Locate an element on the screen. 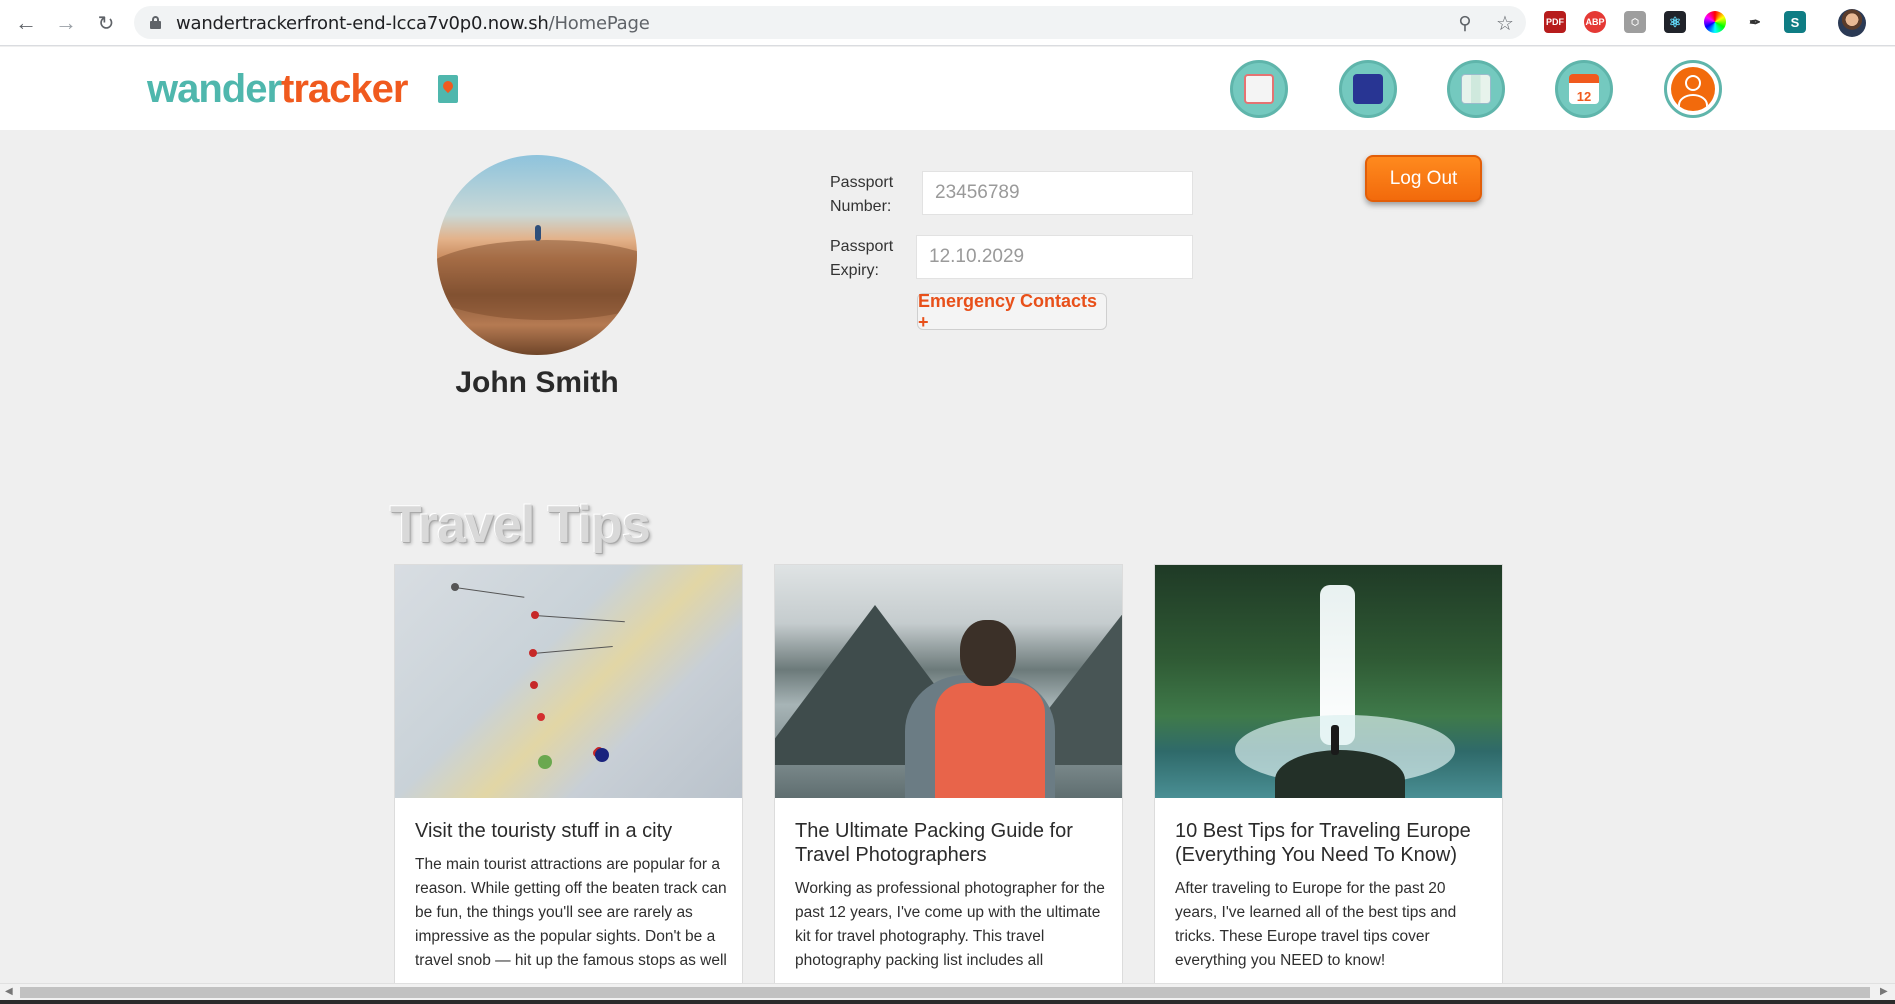 This screenshot has width=1895, height=1004. user-profile-icon is located at coordinates (1693, 89).